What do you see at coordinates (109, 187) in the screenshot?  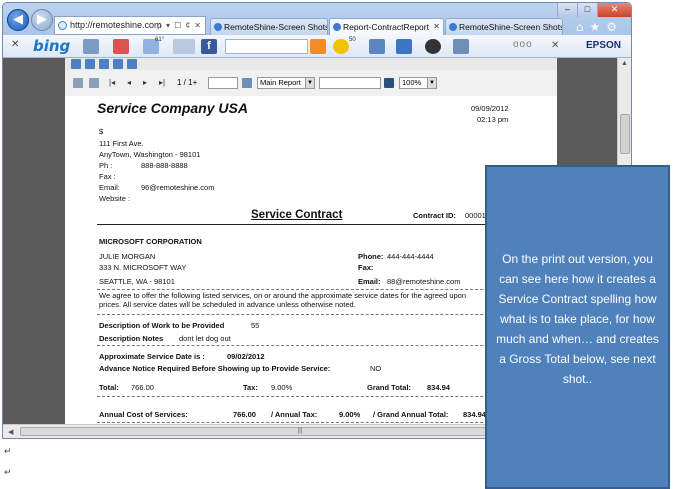 I see `email-label: Email:` at bounding box center [109, 187].